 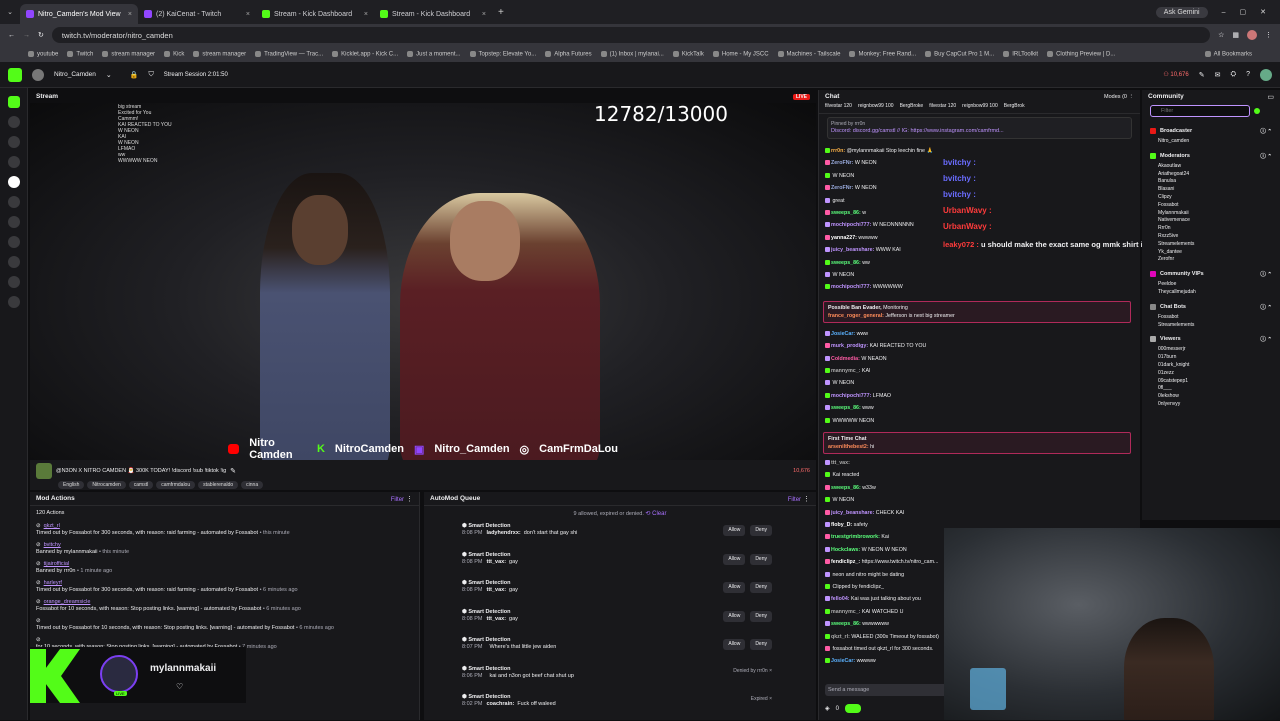 I want to click on new-tab-button: +, so click(x=501, y=12).